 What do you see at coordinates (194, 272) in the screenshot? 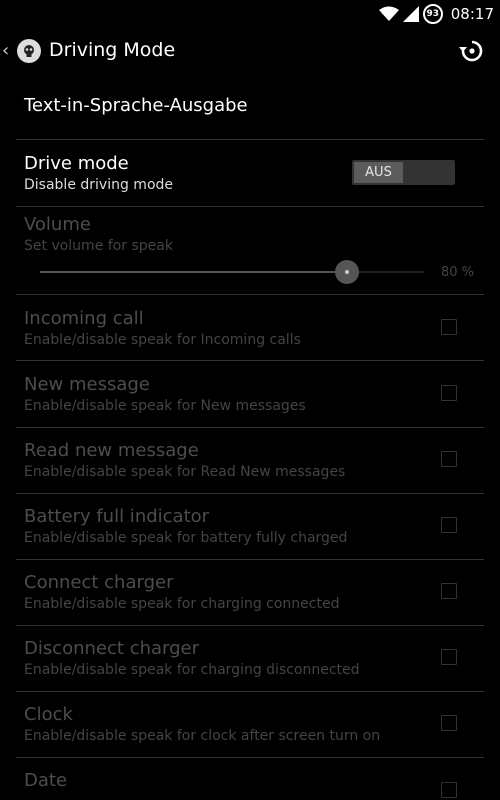
I see `slider-fill` at bounding box center [194, 272].